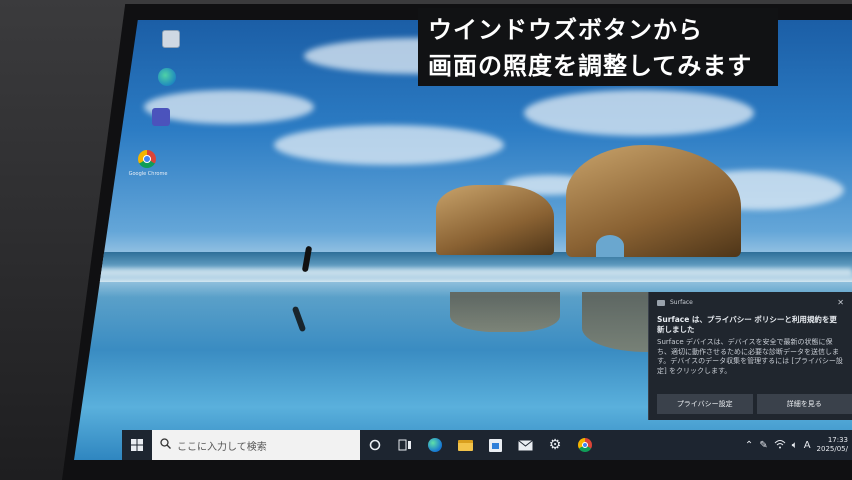 This screenshot has height=480, width=852. What do you see at coordinates (807, 445) in the screenshot?
I see `ime-indicator: A` at bounding box center [807, 445].